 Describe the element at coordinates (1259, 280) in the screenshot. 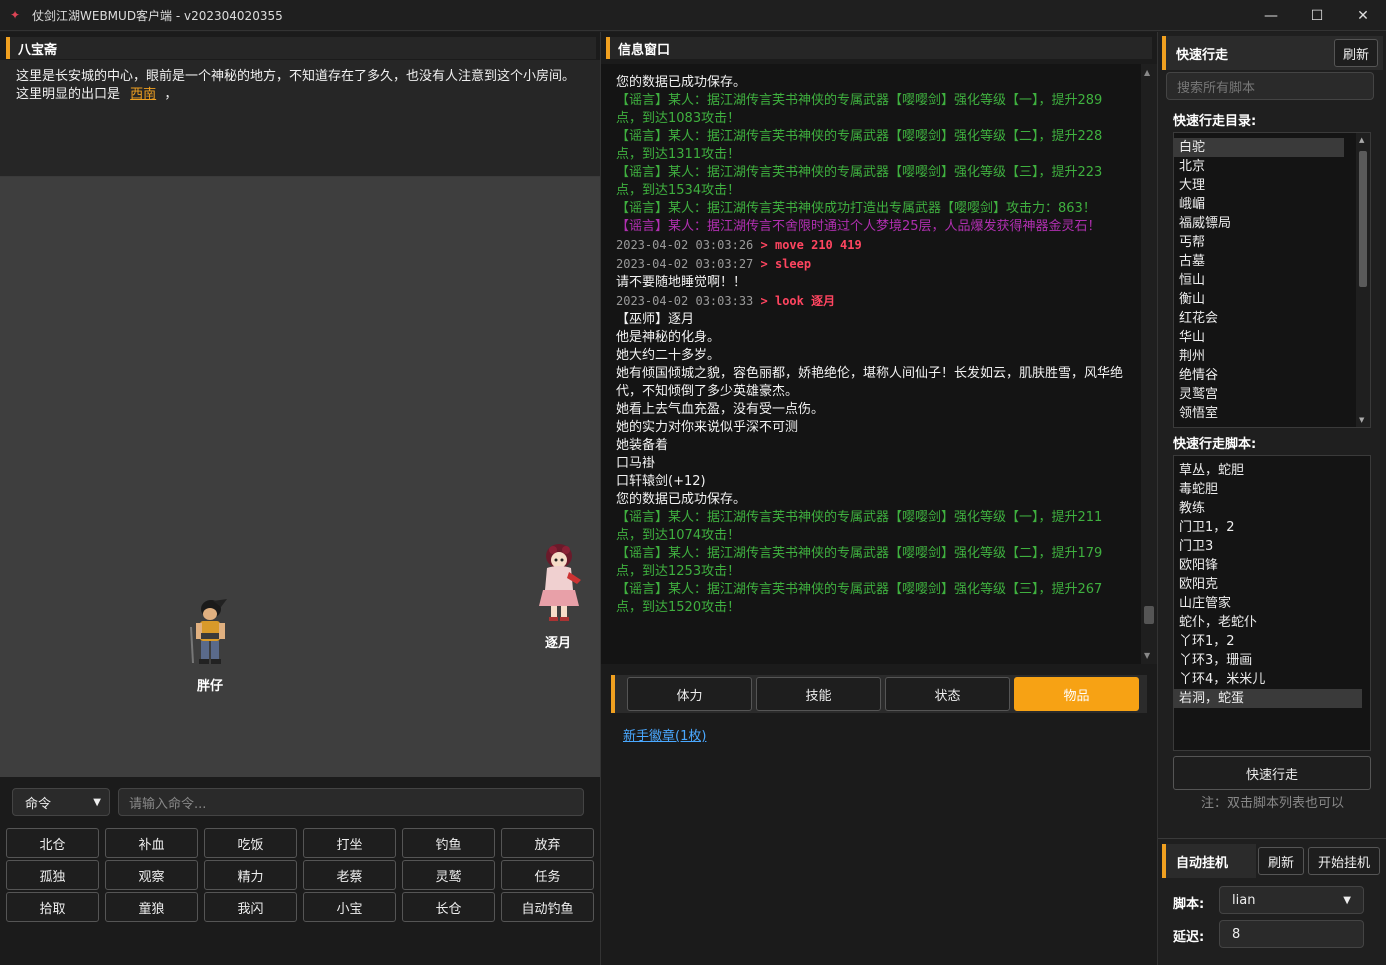

I see `dir-list-item: 恒山` at that location.